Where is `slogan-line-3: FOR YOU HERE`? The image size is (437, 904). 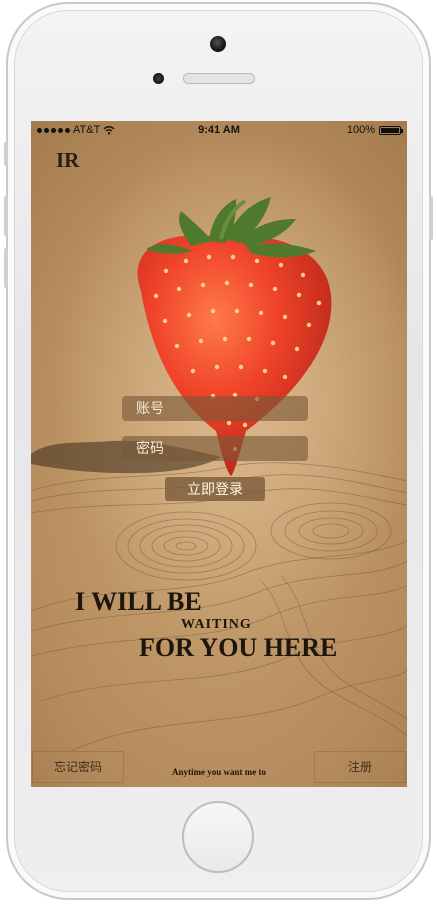 slogan-line-3: FOR YOU HERE is located at coordinates (238, 647).